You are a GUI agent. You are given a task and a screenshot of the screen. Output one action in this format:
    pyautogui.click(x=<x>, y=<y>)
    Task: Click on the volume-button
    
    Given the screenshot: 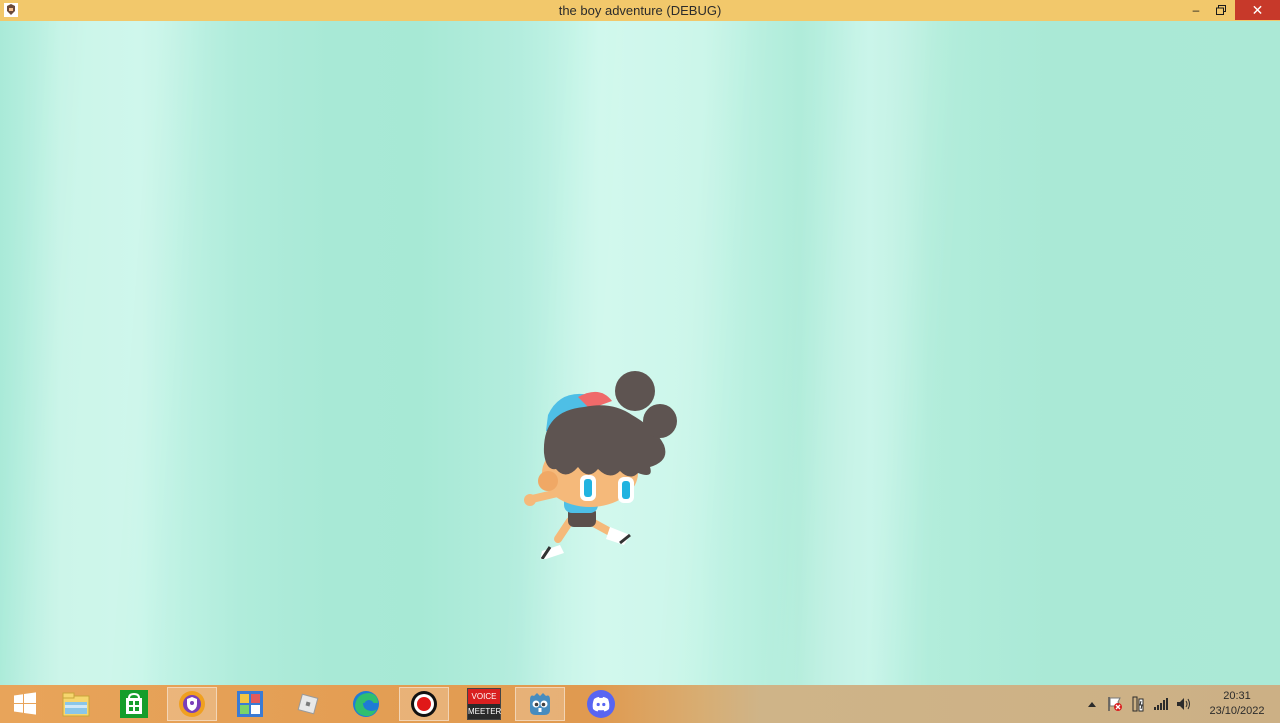 What is the action you would take?
    pyautogui.click(x=1184, y=704)
    